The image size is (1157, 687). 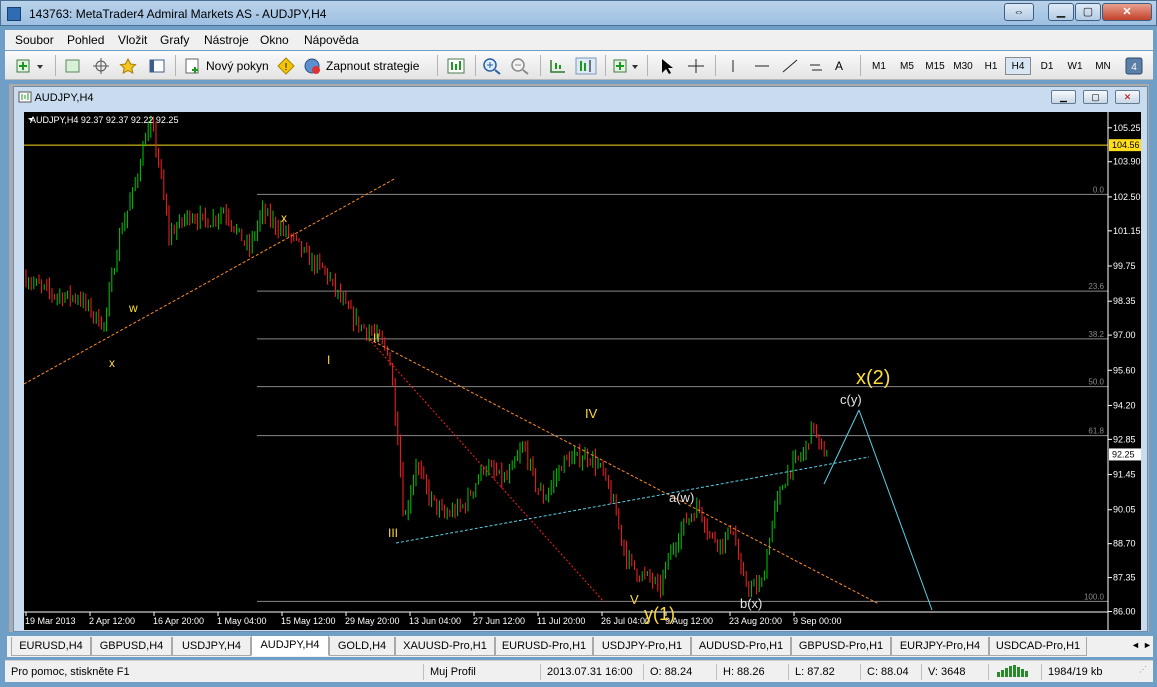 I want to click on tab-xauusd-pro-h1: XAUUSD-Pro,H1, so click(x=445, y=646).